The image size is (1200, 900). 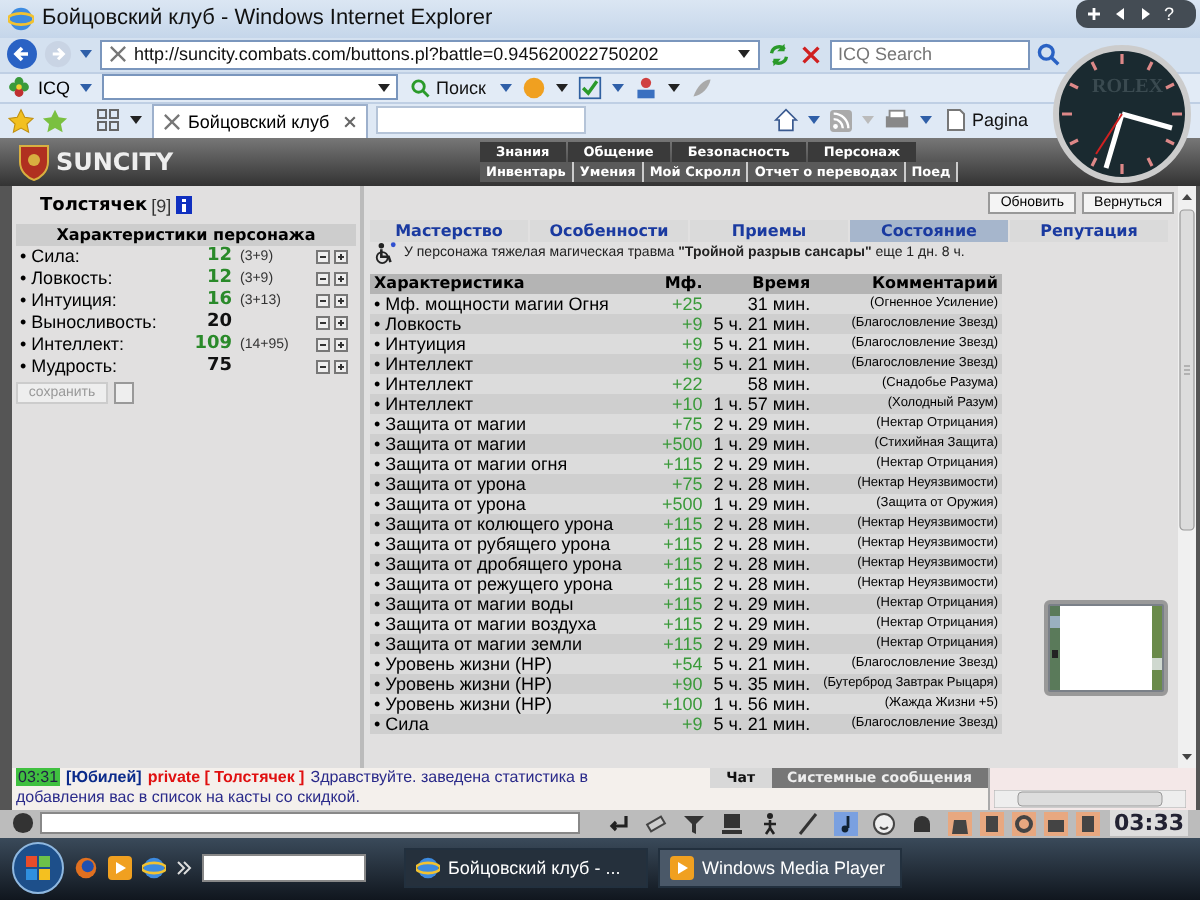 I want to click on table-cell: +75, so click(x=682, y=423).